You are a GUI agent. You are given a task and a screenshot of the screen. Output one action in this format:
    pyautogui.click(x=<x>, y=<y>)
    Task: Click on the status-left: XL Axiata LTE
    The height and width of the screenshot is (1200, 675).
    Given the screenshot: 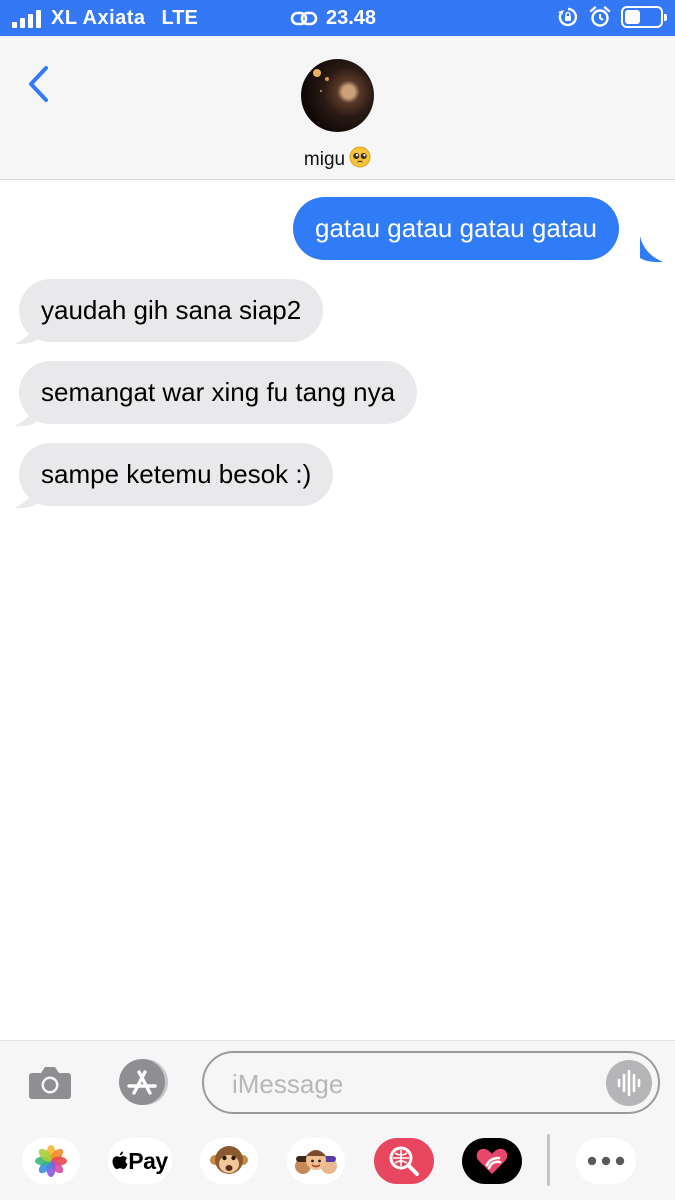 What is the action you would take?
    pyautogui.click(x=105, y=18)
    